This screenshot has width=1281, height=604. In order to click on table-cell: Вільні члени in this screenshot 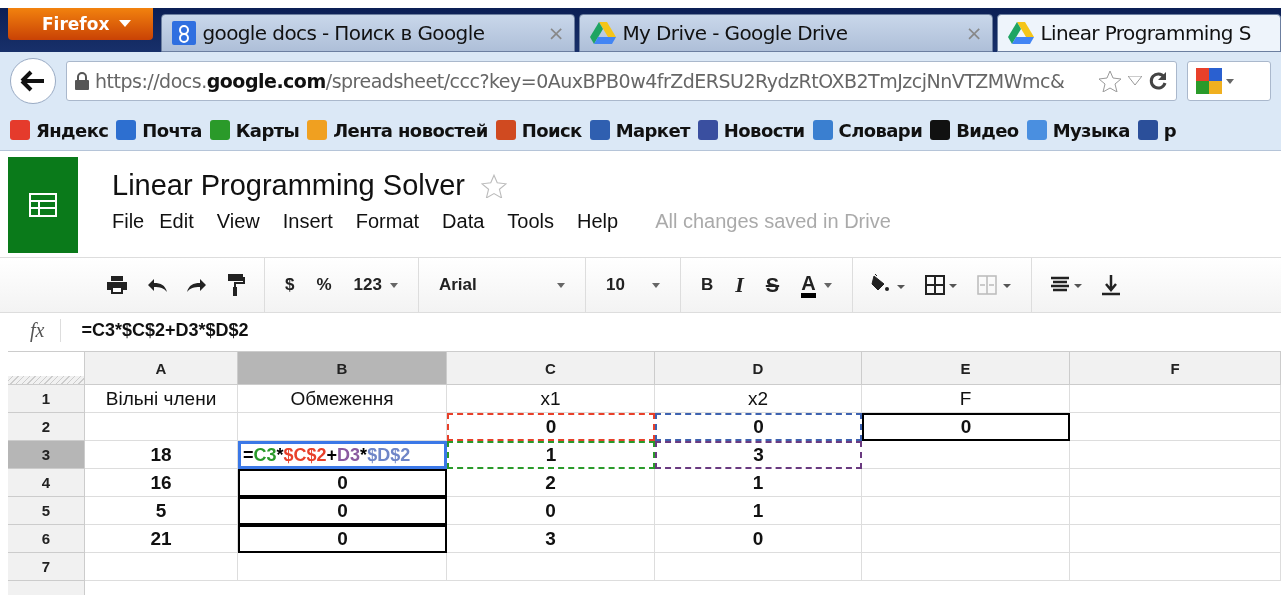, I will do `click(161, 399)`.